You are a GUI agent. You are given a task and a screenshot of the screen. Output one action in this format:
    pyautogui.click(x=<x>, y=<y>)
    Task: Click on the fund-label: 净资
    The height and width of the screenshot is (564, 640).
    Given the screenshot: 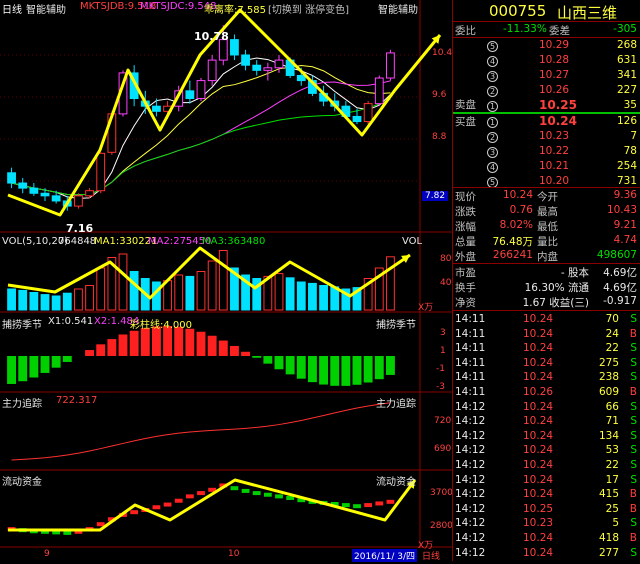 What is the action you would take?
    pyautogui.click(x=465, y=303)
    